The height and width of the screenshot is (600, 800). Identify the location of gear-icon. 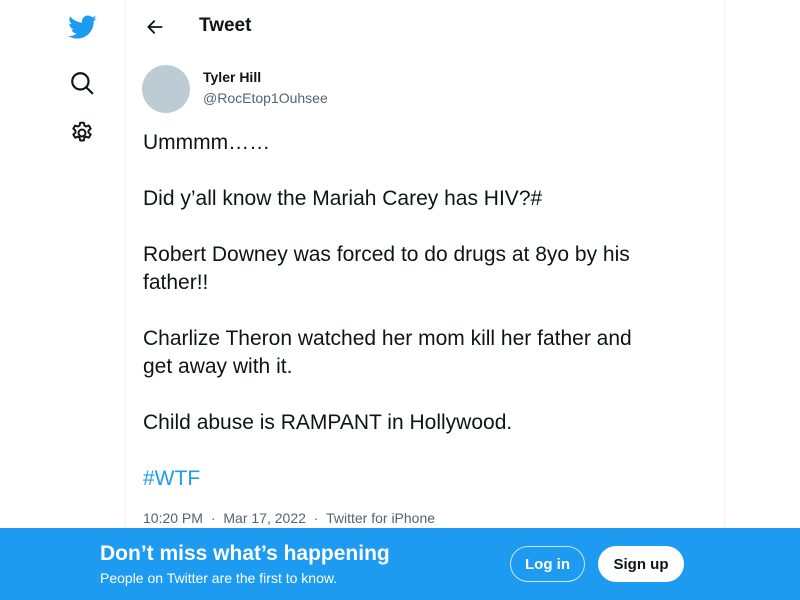
(82, 131).